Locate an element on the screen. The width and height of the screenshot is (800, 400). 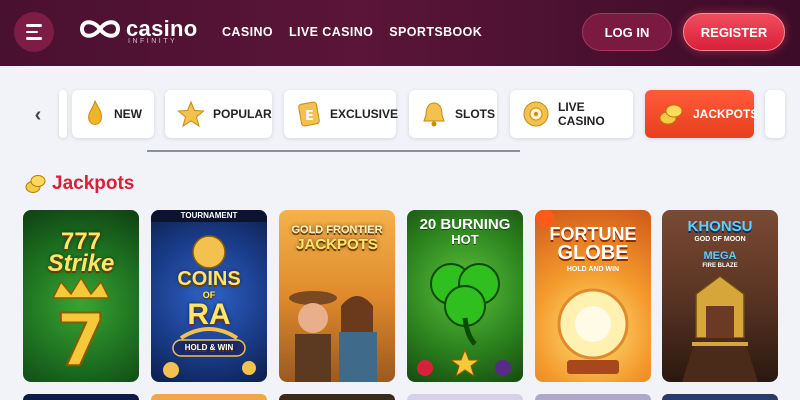
category-stub-right is located at coordinates (775, 114).